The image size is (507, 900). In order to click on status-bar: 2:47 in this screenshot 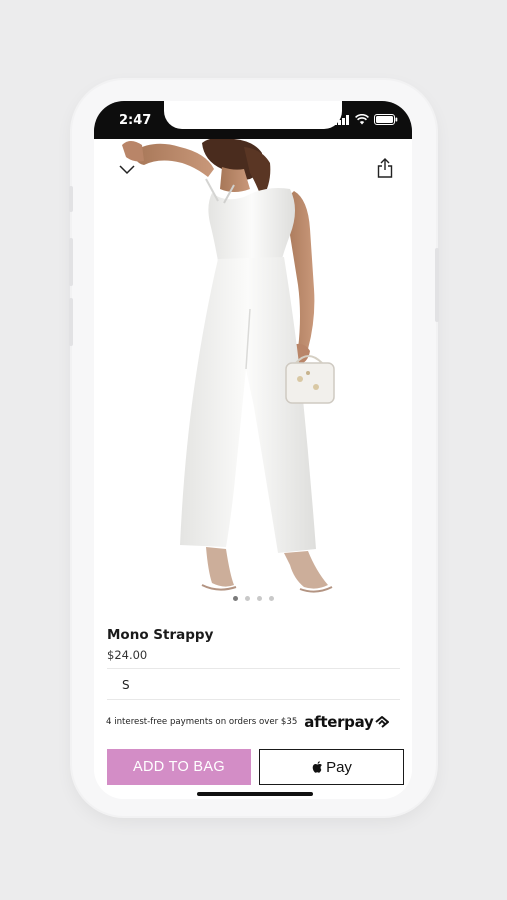, I will do `click(253, 120)`.